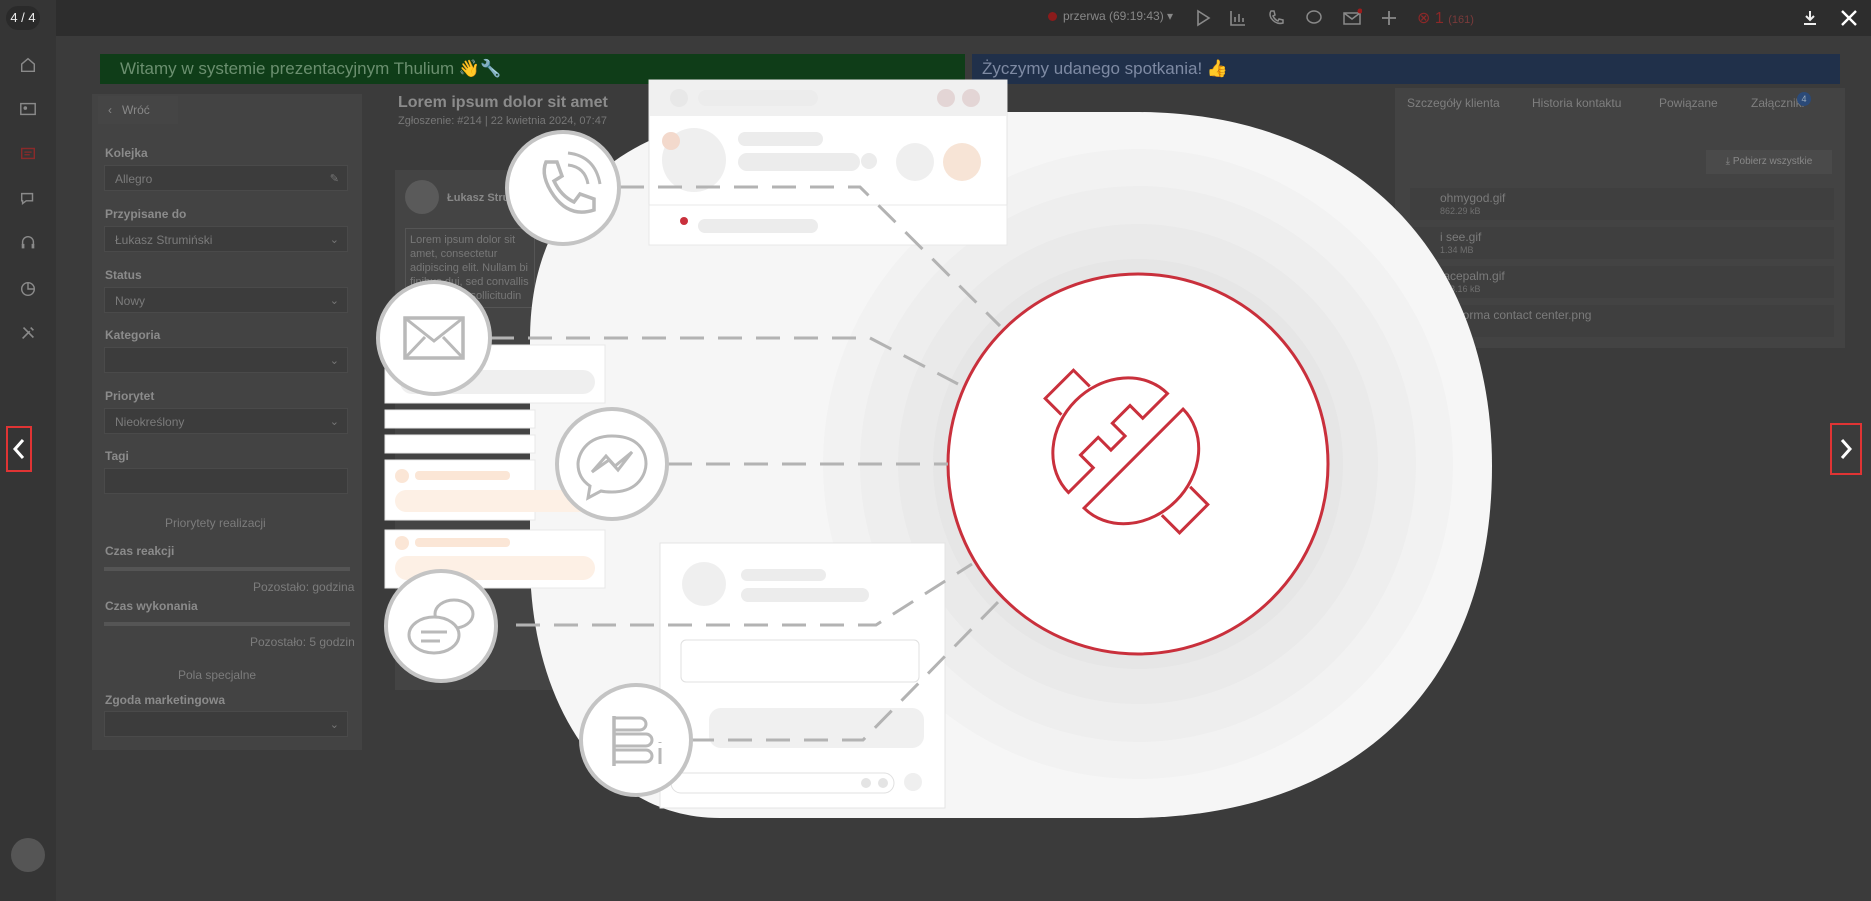 This screenshot has height=901, width=1871. I want to click on messenger-channel-icon, so click(612, 464).